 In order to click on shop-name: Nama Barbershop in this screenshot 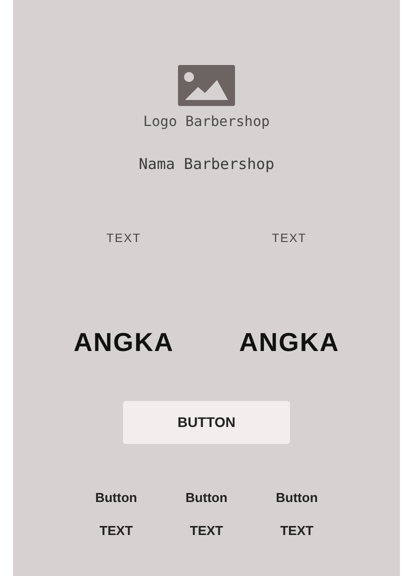, I will do `click(206, 164)`.